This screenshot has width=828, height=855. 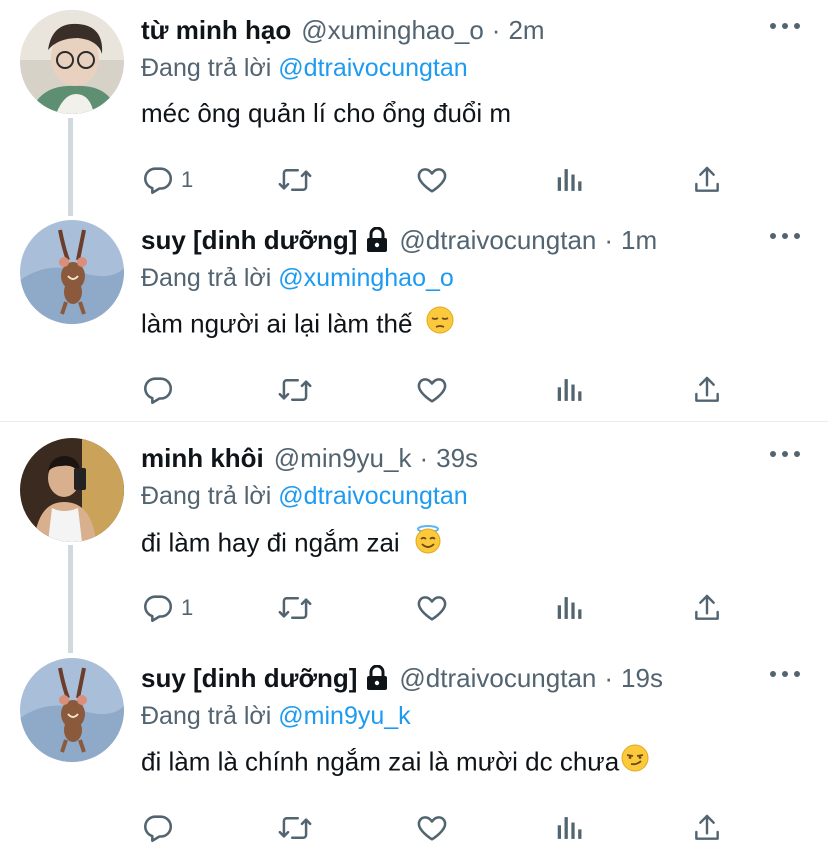 I want to click on mention-link: @min9yu_k, so click(x=344, y=716).